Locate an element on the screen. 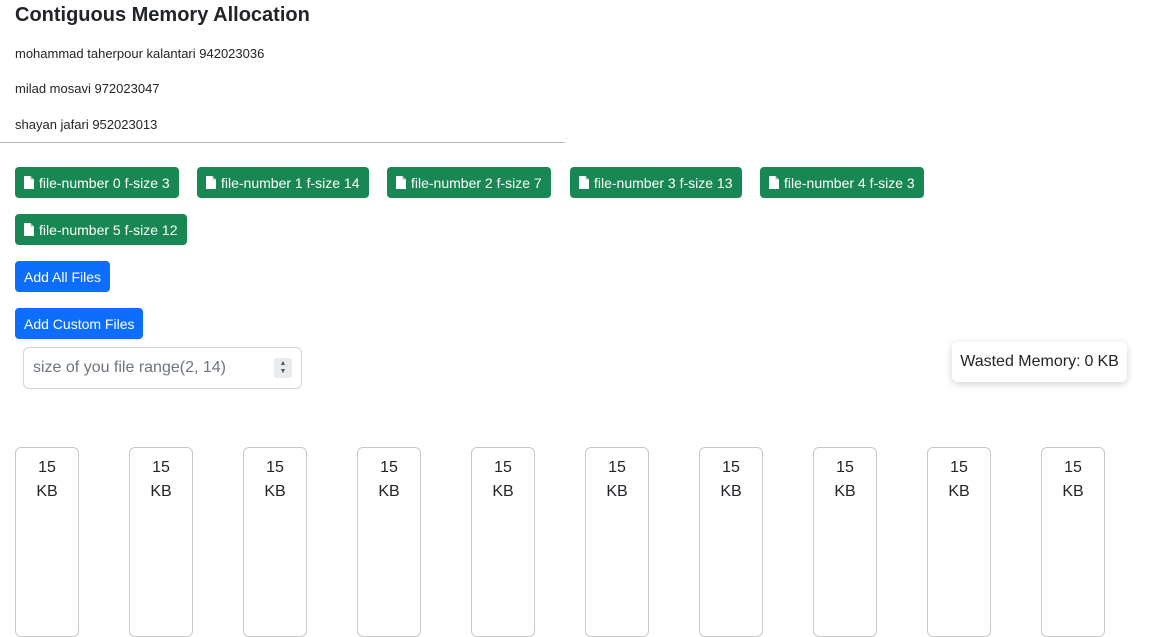 The height and width of the screenshot is (637, 1149). file-button-label: file-number 2 f-size 7 is located at coordinates (476, 182).